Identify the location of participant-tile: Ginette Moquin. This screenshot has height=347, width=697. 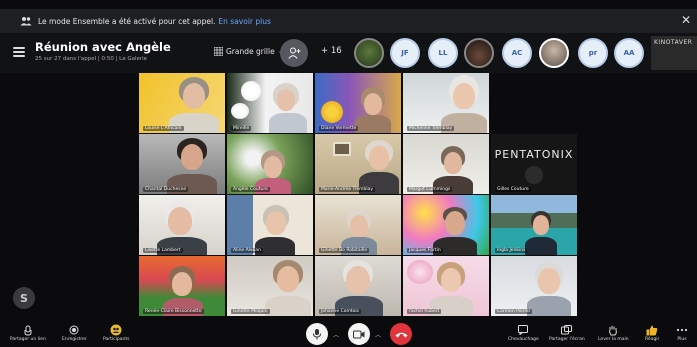
(270, 286).